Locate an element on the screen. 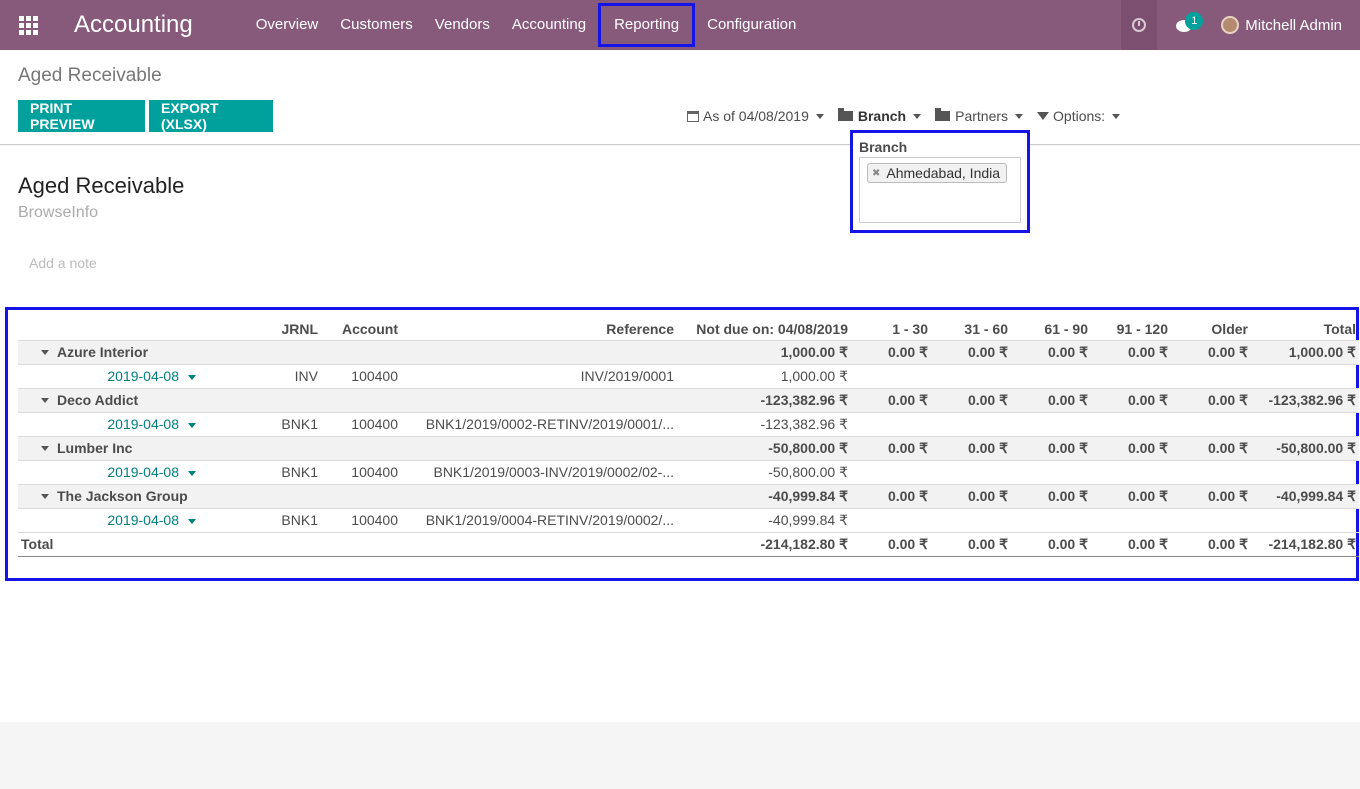 The width and height of the screenshot is (1360, 789). partner-name-cell: Deco Addict is located at coordinates (347, 400).